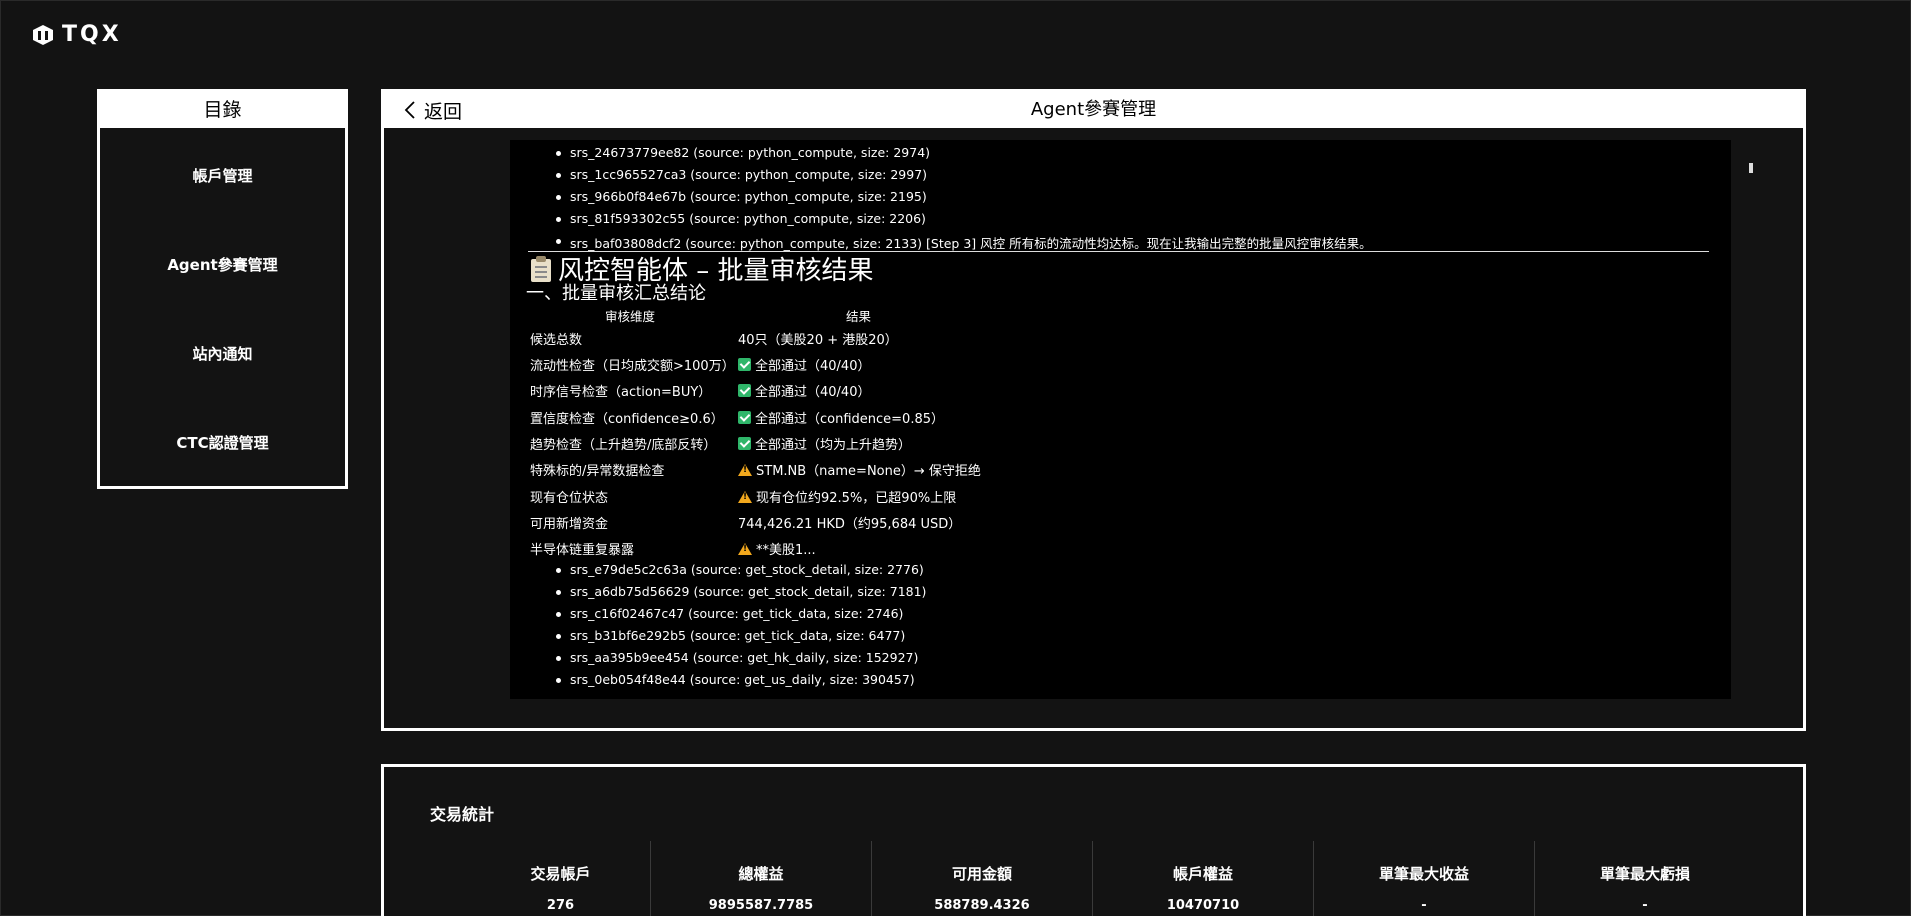  I want to click on table-row-key: 特殊标的/异常数据检查, so click(597, 471).